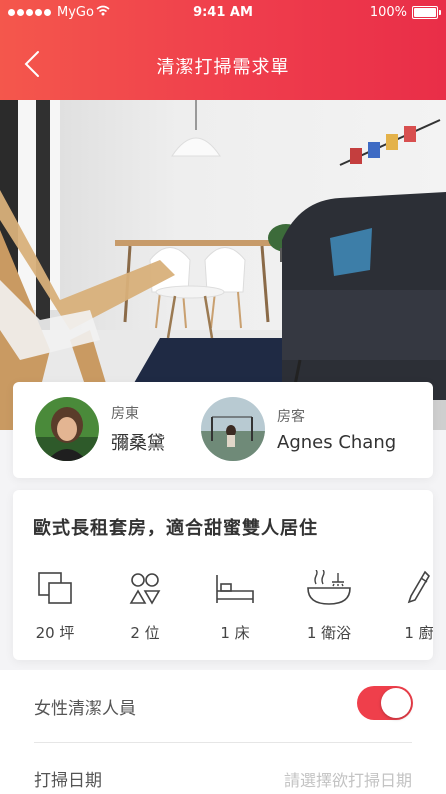 The image size is (446, 794). Describe the element at coordinates (125, 414) in the screenshot. I see `host-role: 房東` at that location.